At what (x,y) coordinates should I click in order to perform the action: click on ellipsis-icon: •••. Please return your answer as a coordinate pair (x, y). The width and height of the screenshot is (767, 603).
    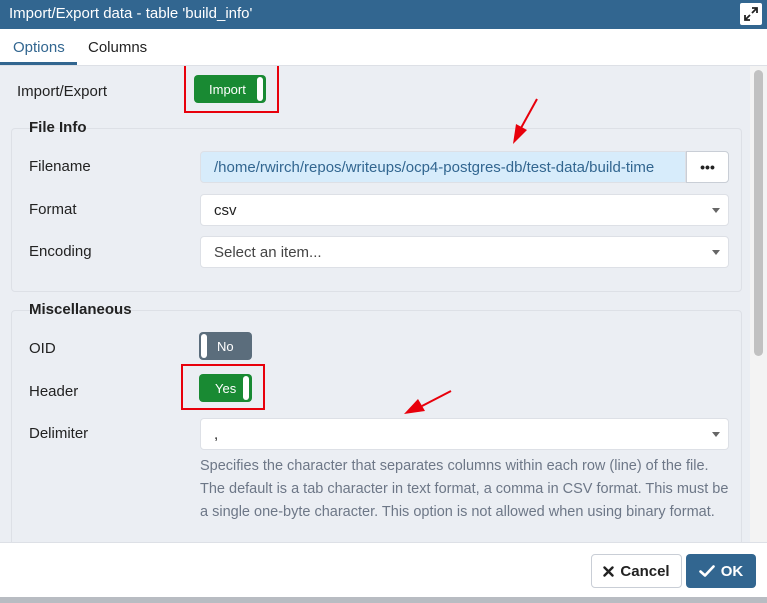
    Looking at the image, I should click on (707, 167).